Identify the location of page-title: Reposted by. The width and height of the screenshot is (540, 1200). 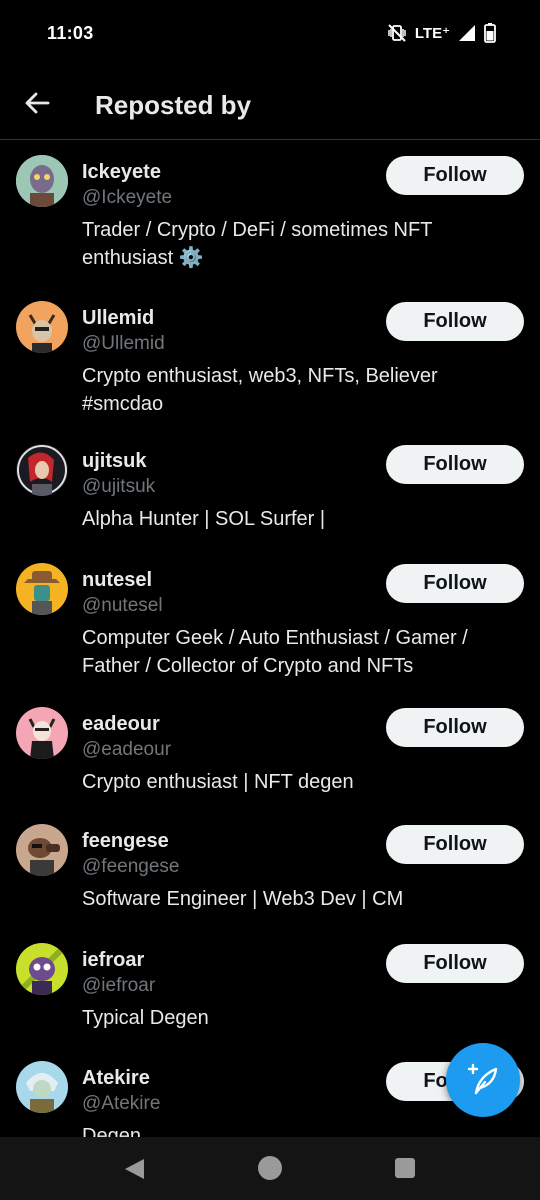
(173, 105).